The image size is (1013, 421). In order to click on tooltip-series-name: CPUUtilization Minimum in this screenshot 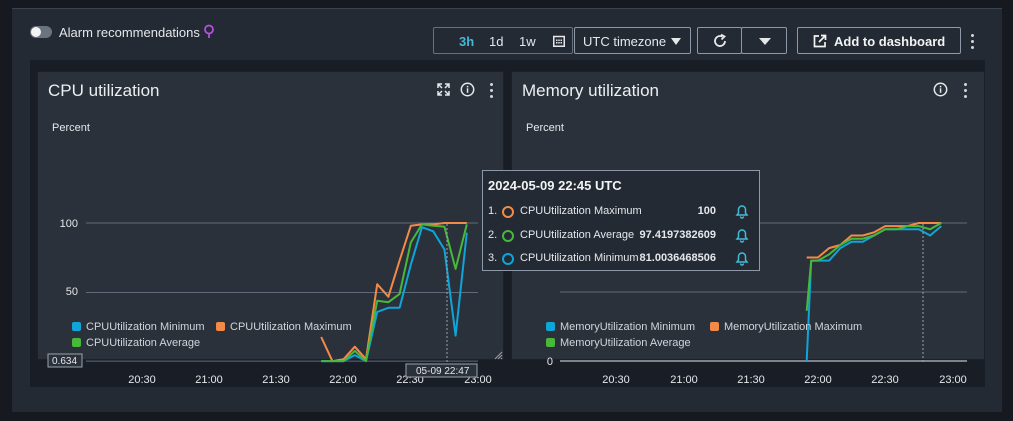, I will do `click(579, 258)`.